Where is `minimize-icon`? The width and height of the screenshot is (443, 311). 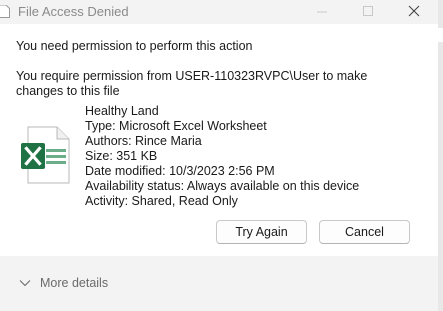 minimize-icon is located at coordinates (322, 12).